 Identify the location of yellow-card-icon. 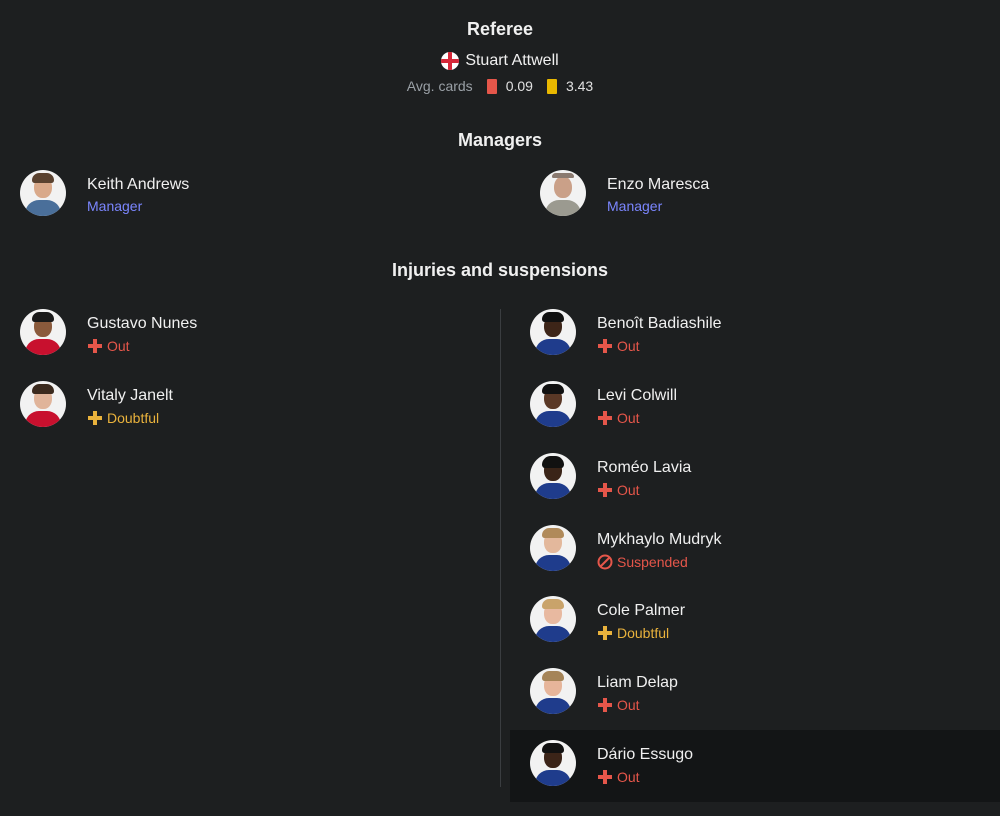
(551, 86).